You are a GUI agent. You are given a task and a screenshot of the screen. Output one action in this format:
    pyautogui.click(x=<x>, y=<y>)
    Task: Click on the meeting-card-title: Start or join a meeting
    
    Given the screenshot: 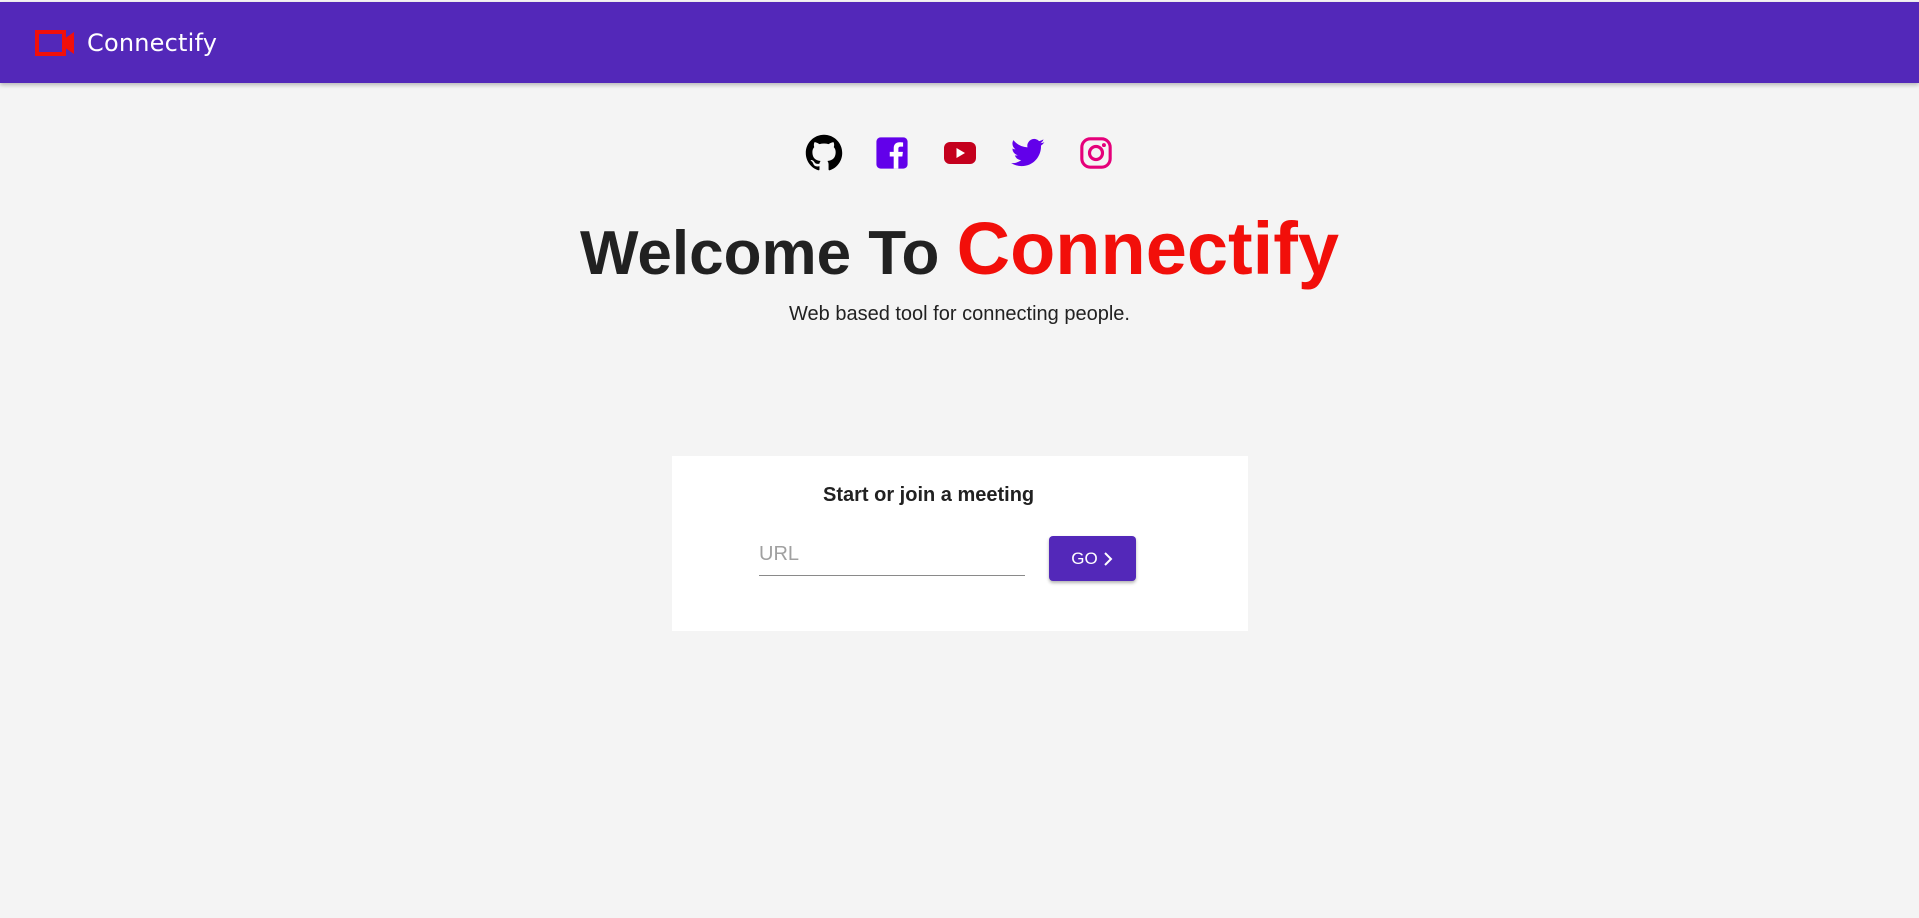 What is the action you would take?
    pyautogui.click(x=929, y=495)
    